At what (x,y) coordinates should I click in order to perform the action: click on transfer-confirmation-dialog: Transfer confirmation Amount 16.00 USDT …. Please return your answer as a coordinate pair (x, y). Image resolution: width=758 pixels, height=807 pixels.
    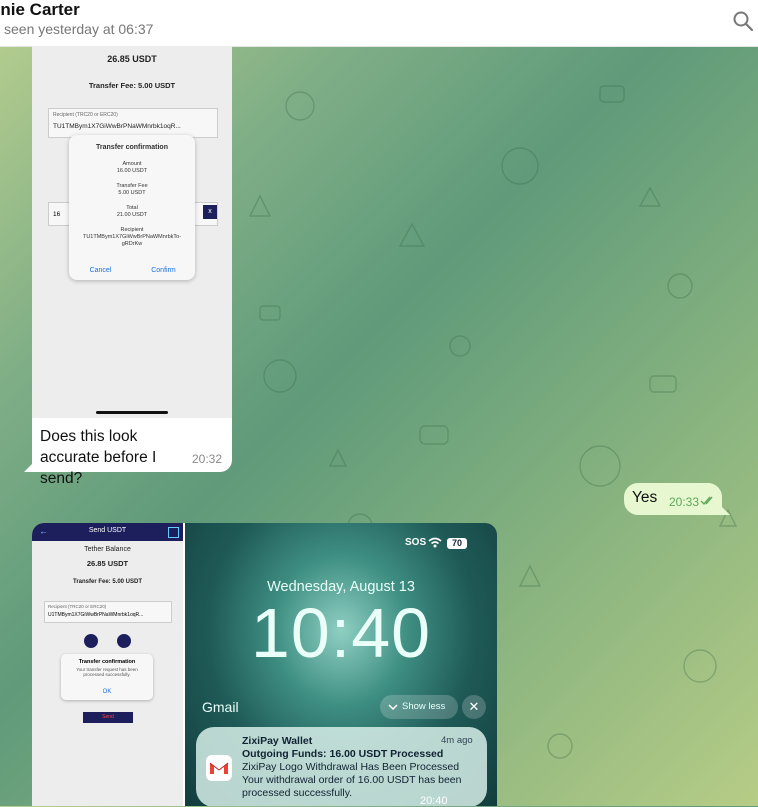
    Looking at the image, I should click on (132, 207).